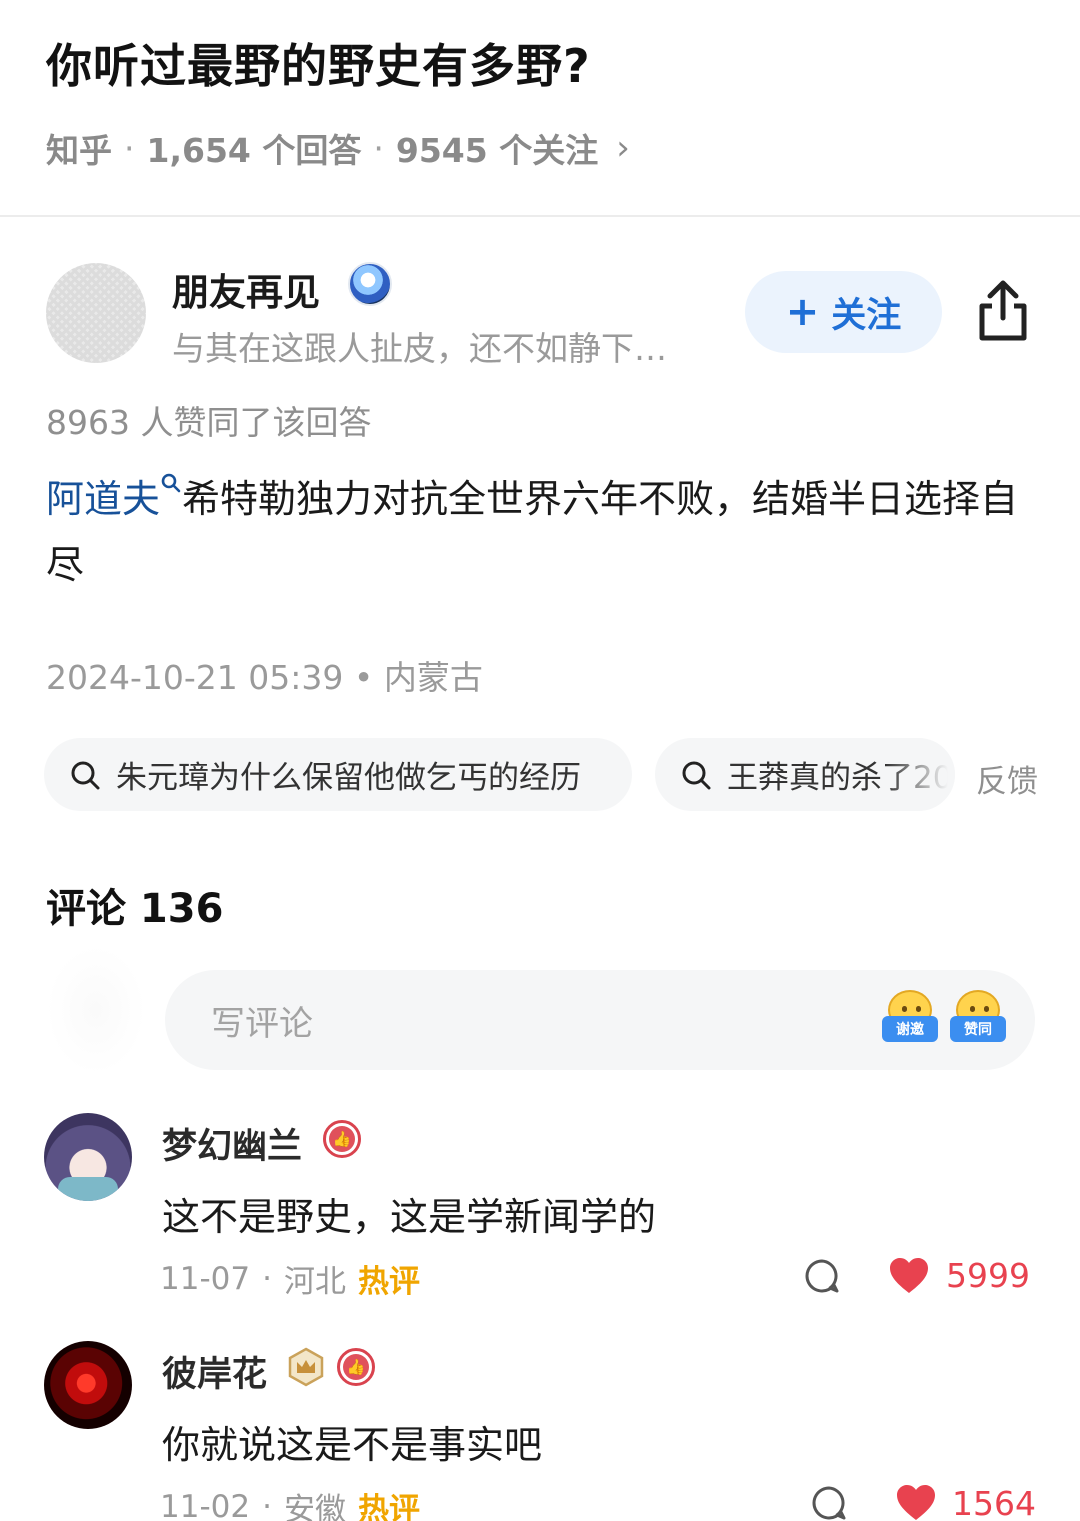 The height and width of the screenshot is (1521, 1080). What do you see at coordinates (171, 483) in the screenshot?
I see `link-search-icon` at bounding box center [171, 483].